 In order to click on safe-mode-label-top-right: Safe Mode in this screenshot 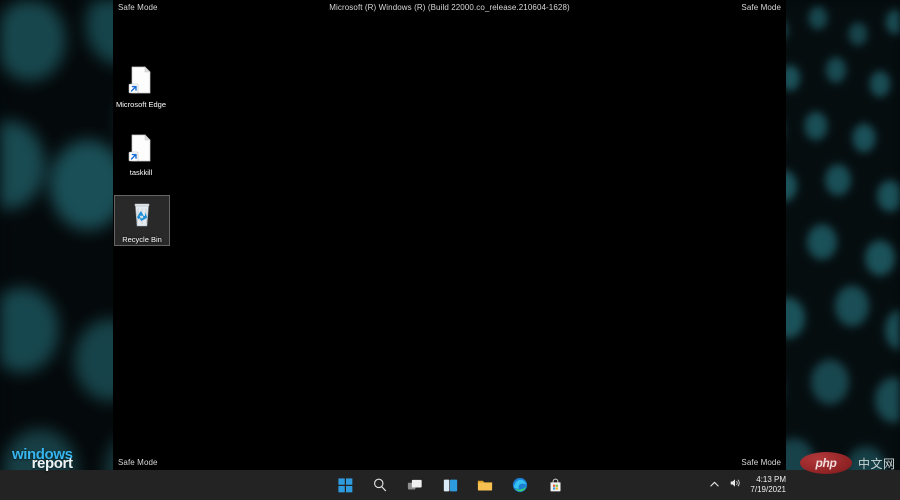, I will do `click(761, 7)`.